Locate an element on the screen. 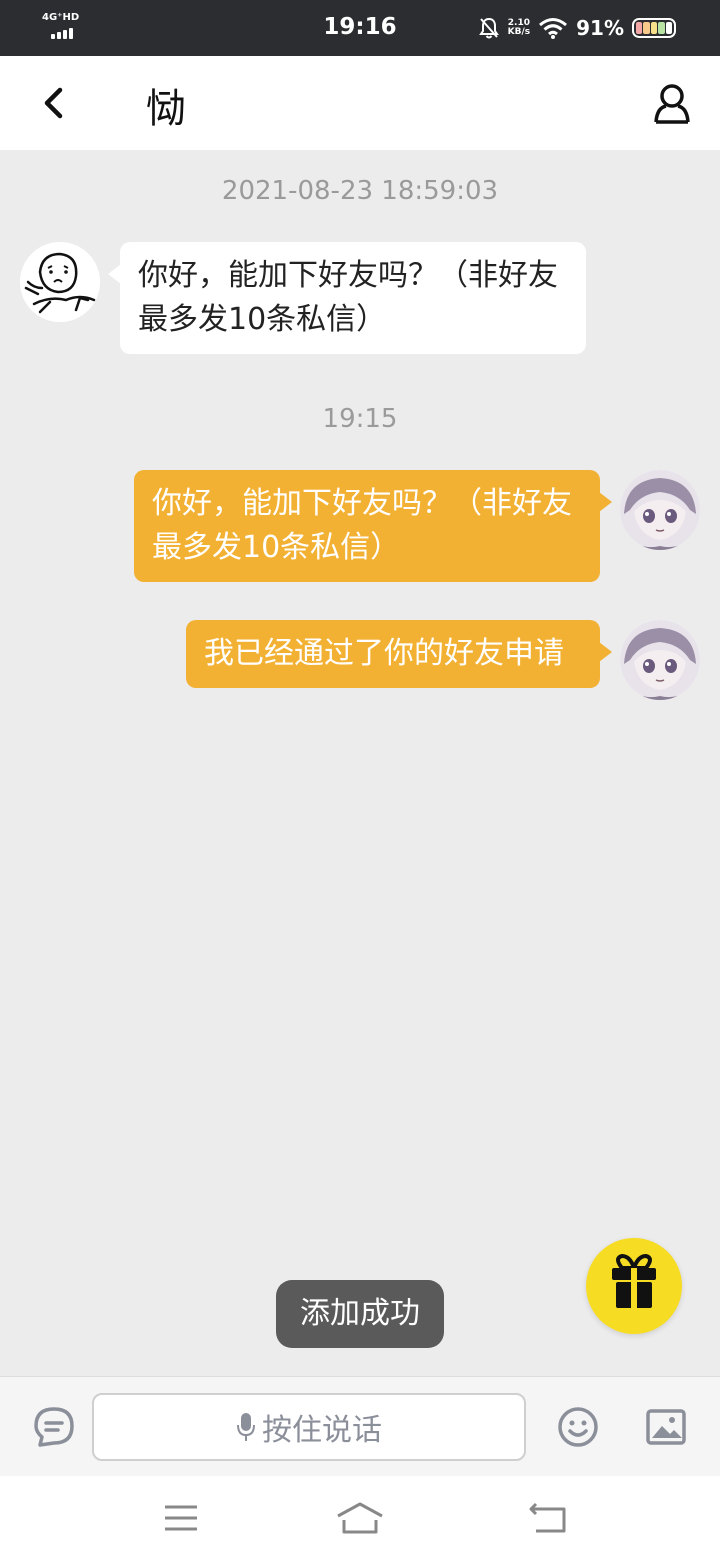  network-speed: 2.10 KB/s is located at coordinates (519, 28).